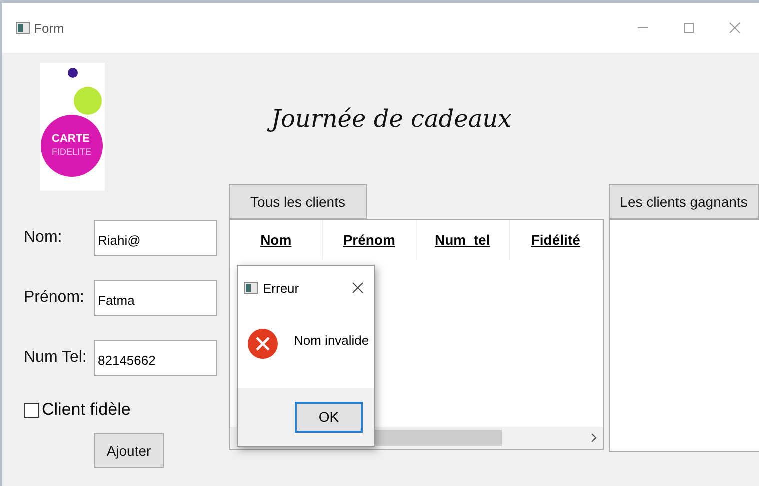 This screenshot has width=759, height=486. Describe the element at coordinates (55, 298) in the screenshot. I see `field-label: Prénom:` at that location.